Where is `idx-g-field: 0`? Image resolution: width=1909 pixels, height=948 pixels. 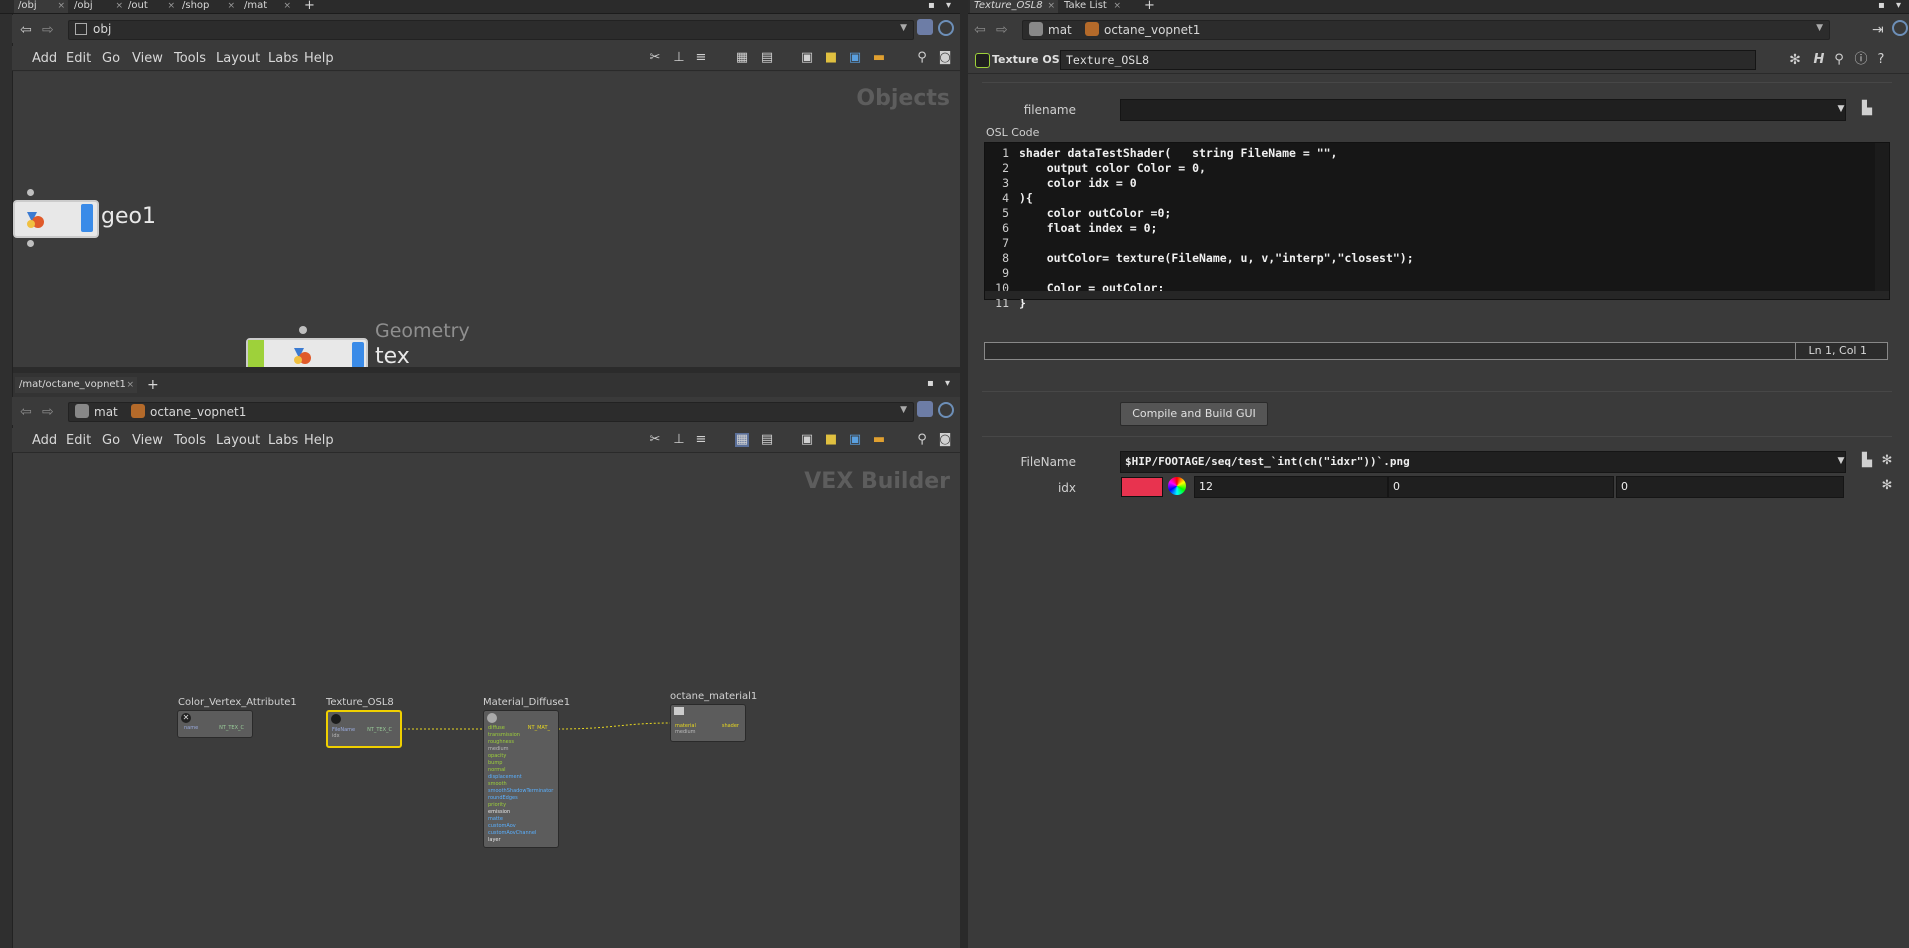
idx-g-field: 0 is located at coordinates (1501, 487).